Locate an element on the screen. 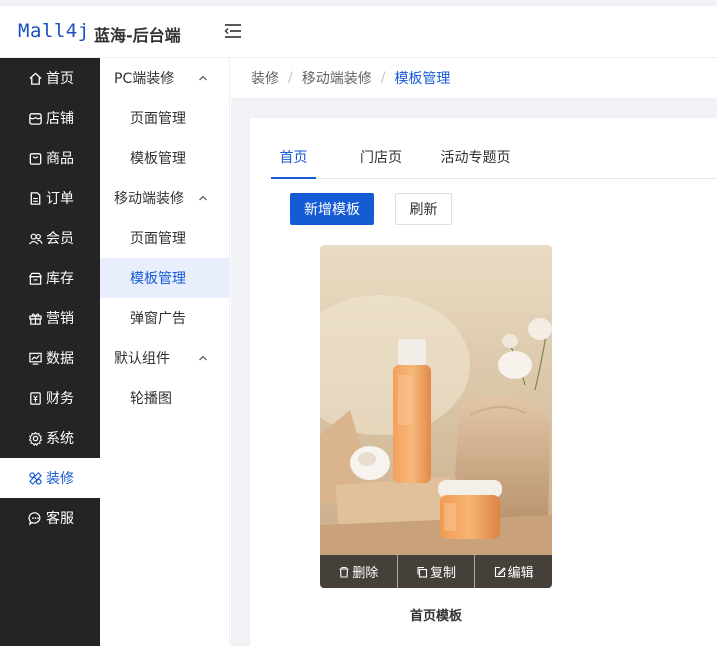  edit-label: 编辑 is located at coordinates (520, 573).